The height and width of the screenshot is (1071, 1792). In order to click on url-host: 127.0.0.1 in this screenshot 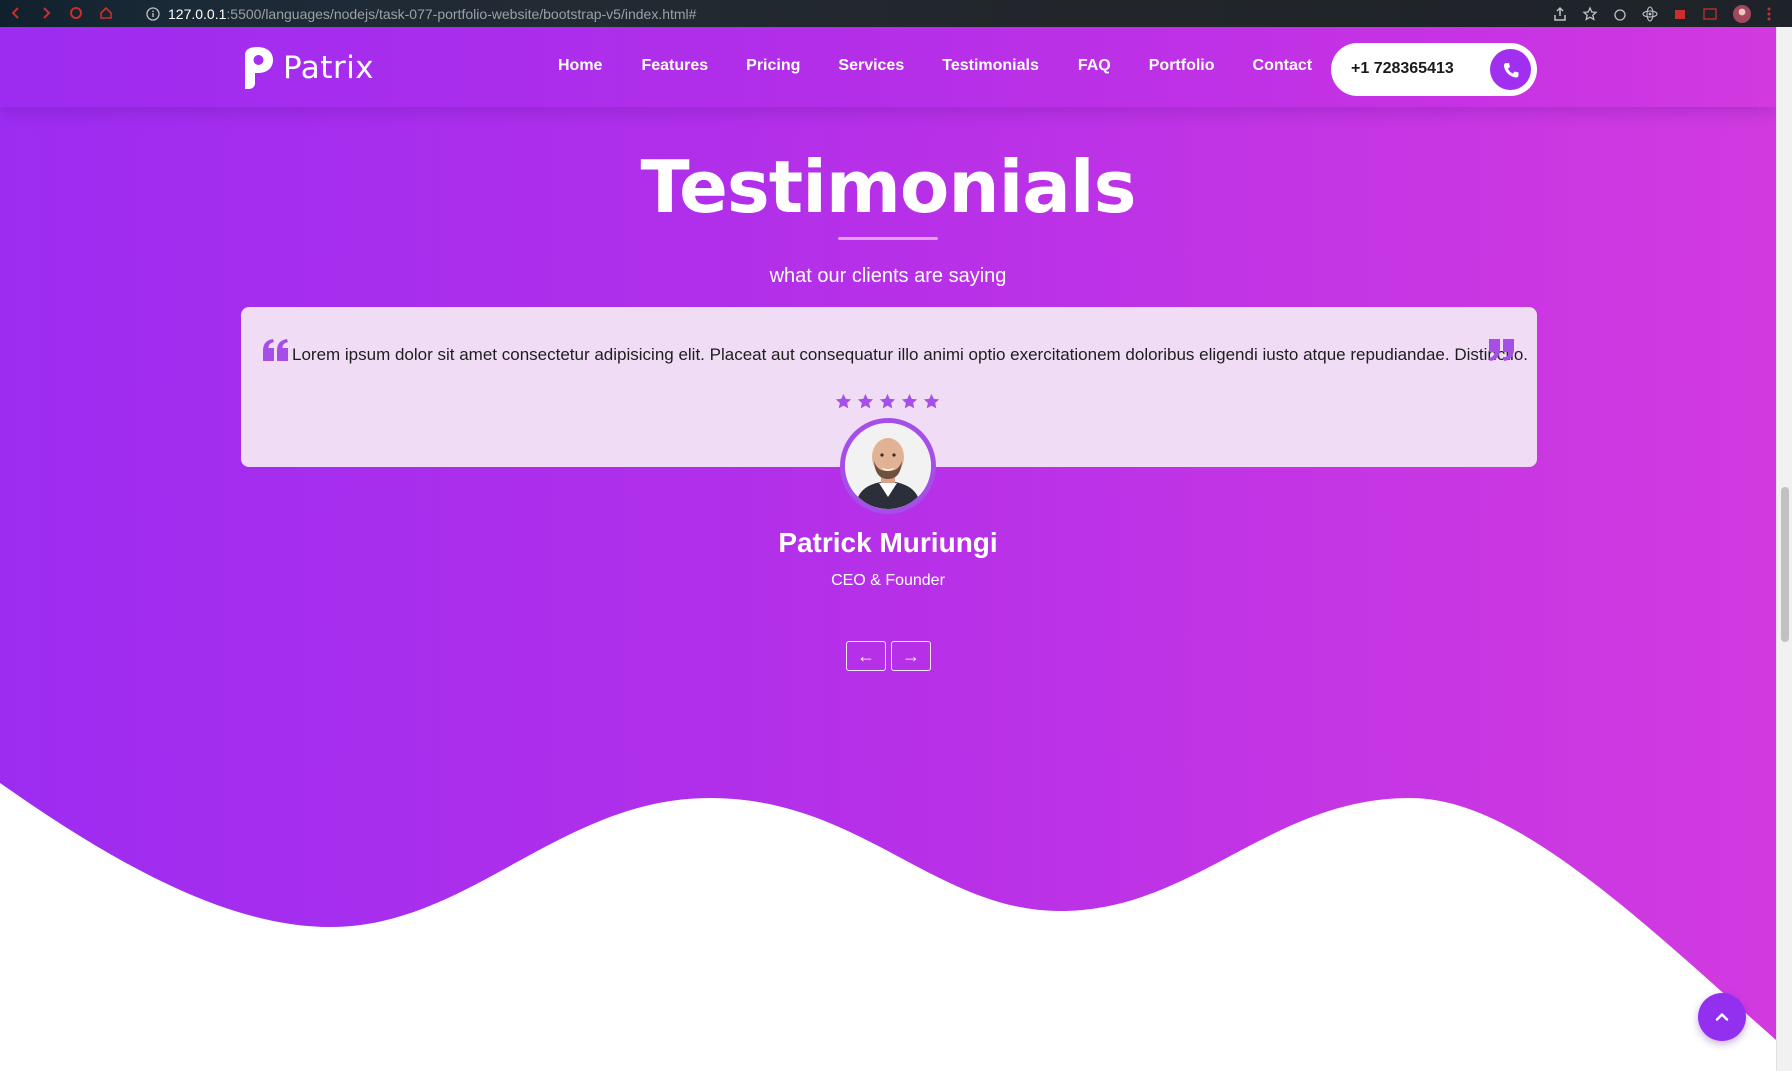, I will do `click(197, 13)`.